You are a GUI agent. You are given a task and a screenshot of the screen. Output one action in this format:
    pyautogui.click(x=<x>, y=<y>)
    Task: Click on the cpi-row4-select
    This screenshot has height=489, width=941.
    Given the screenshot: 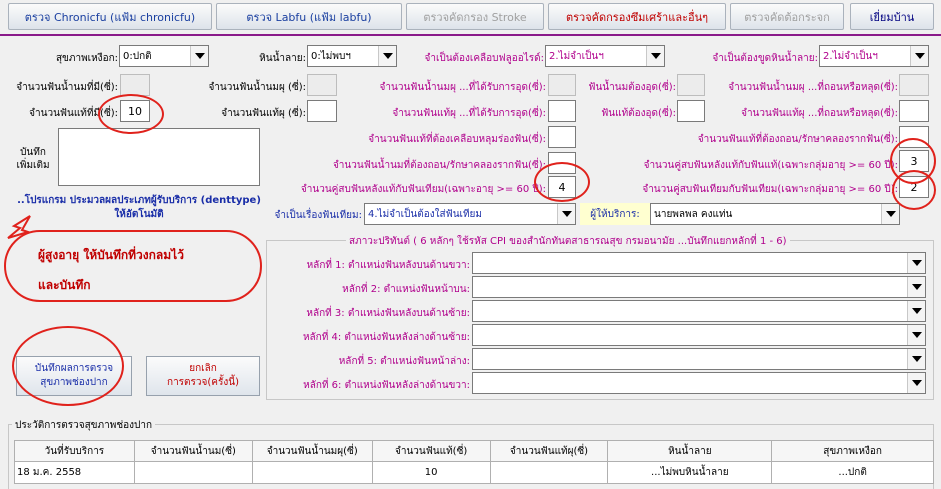 What is the action you would take?
    pyautogui.click(x=699, y=335)
    